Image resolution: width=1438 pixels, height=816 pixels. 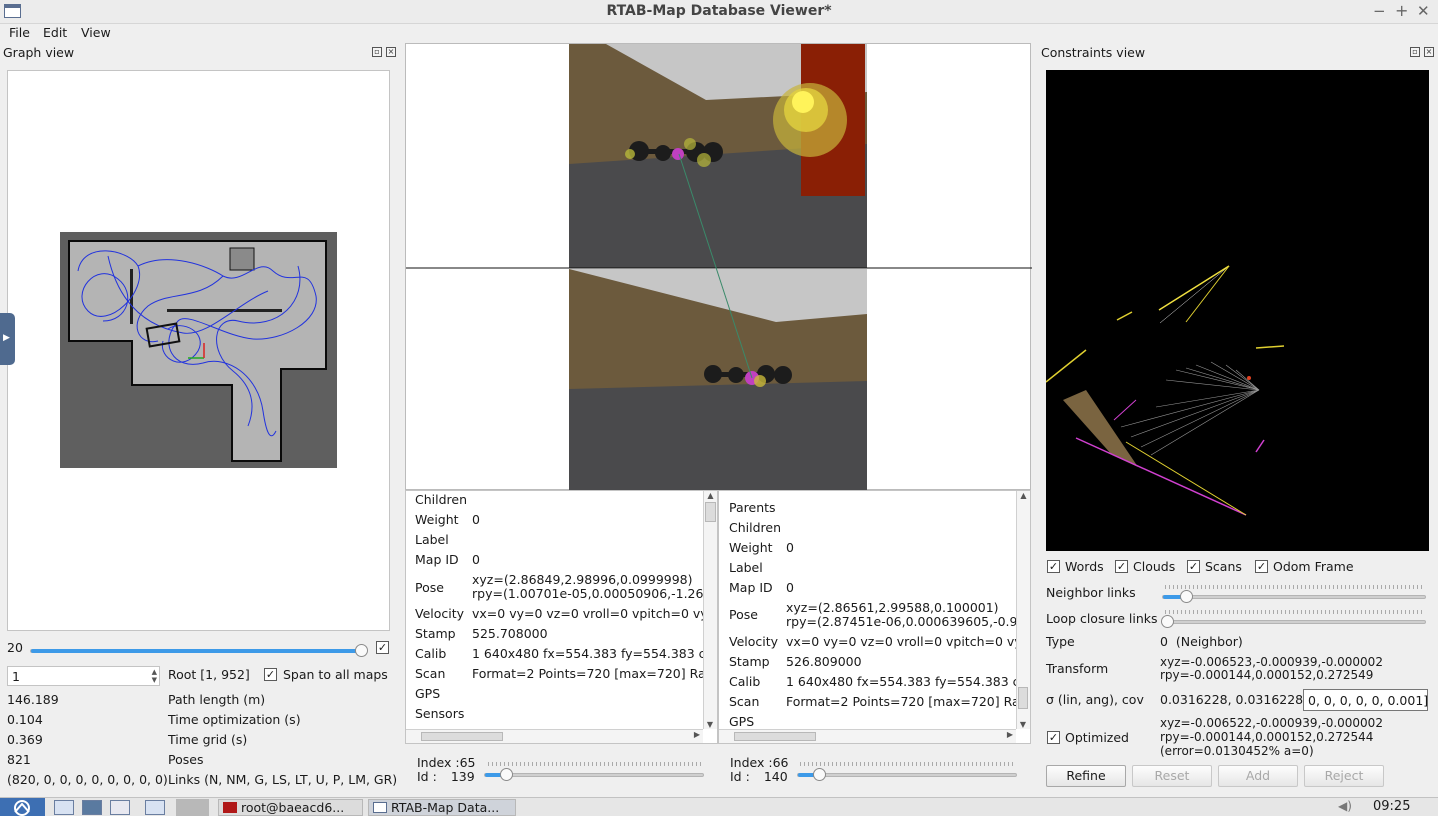 I want to click on start-menu-icon, so click(x=22, y=807).